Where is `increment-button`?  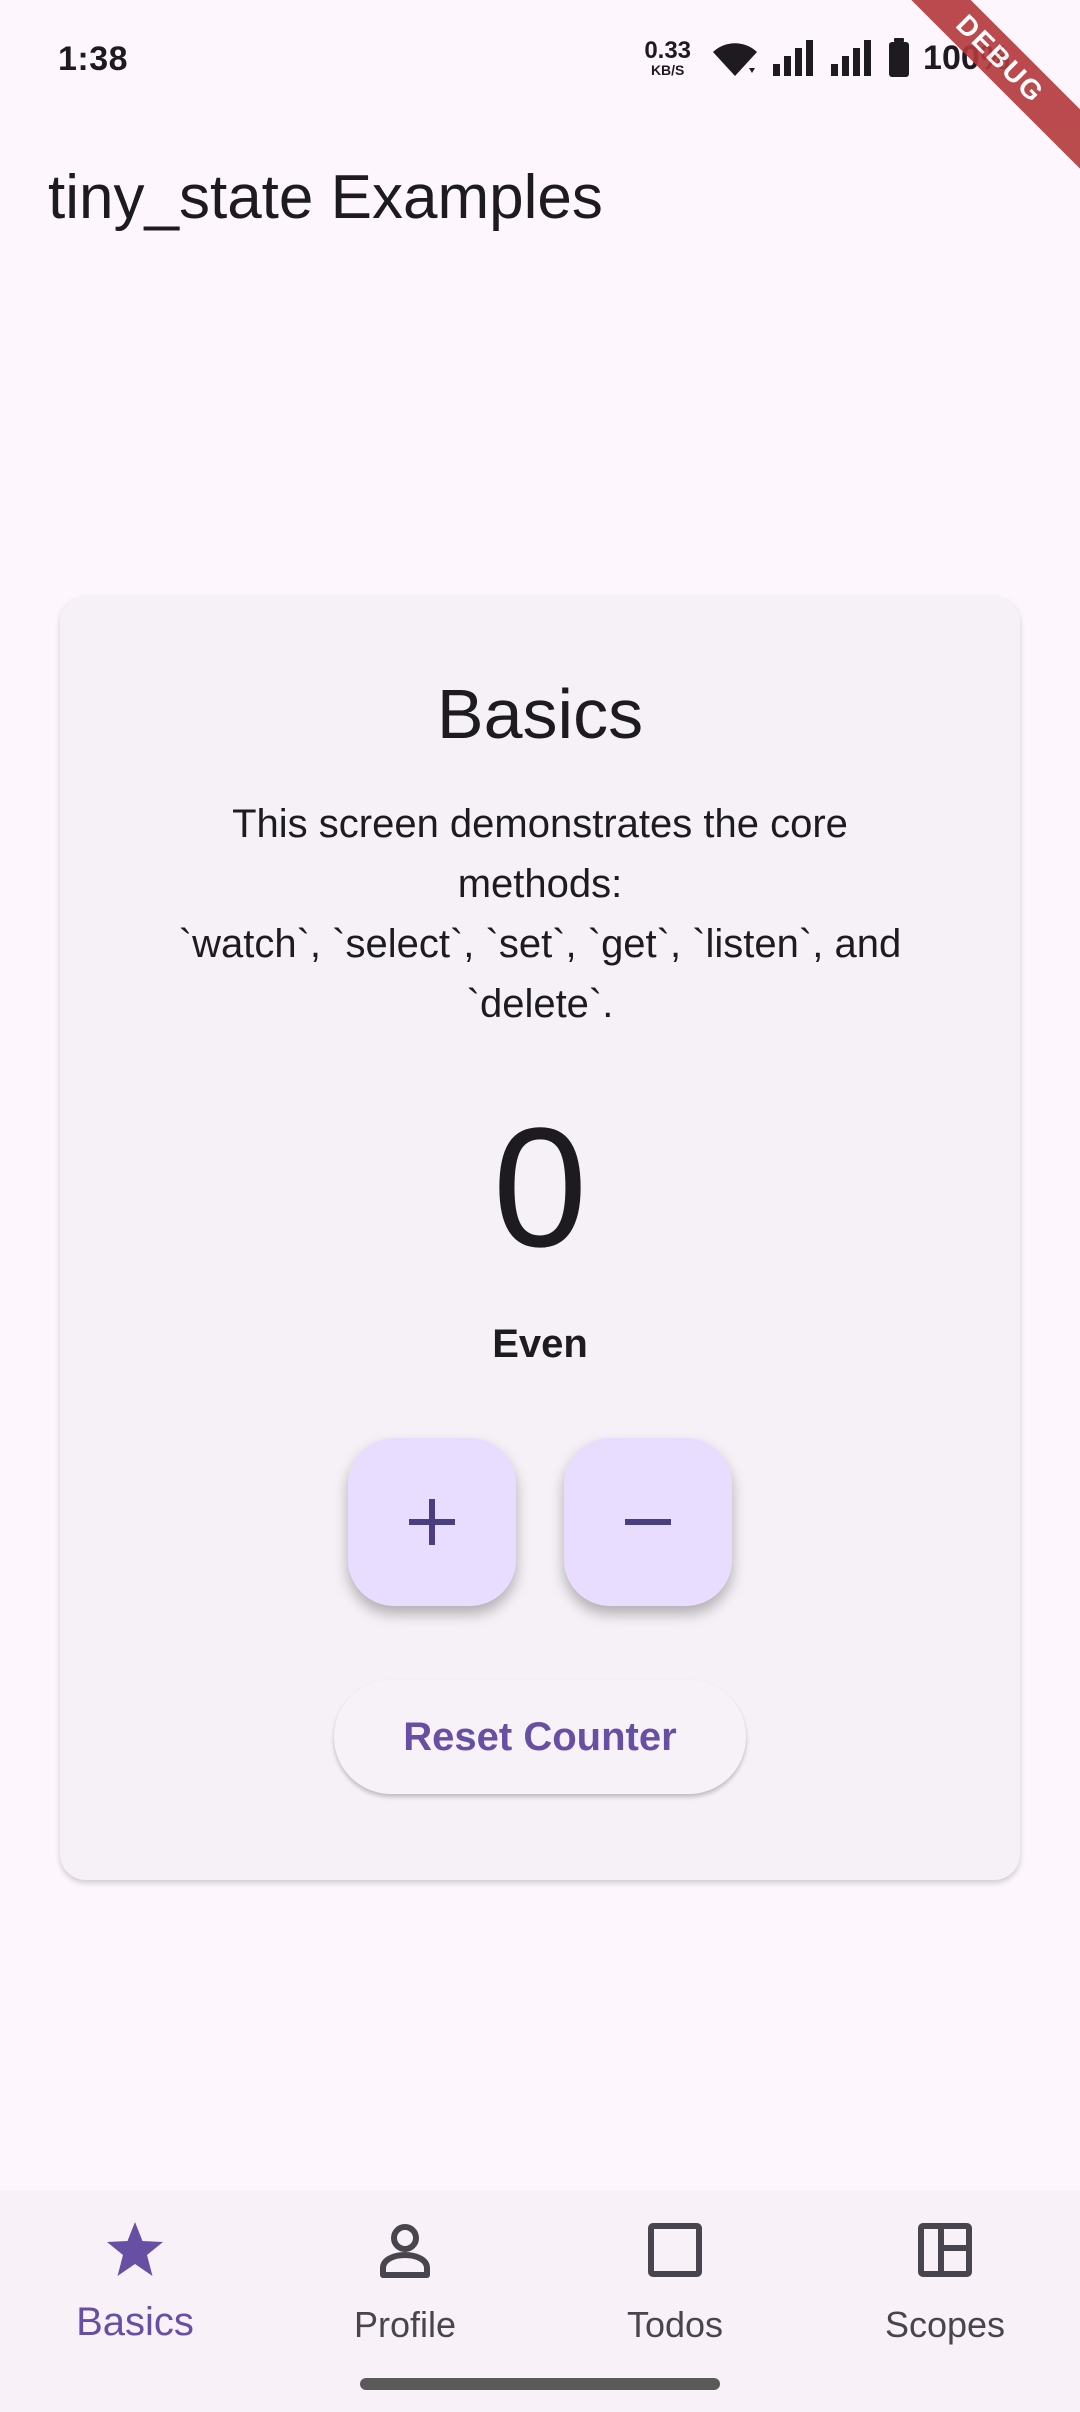 increment-button is located at coordinates (432, 1522).